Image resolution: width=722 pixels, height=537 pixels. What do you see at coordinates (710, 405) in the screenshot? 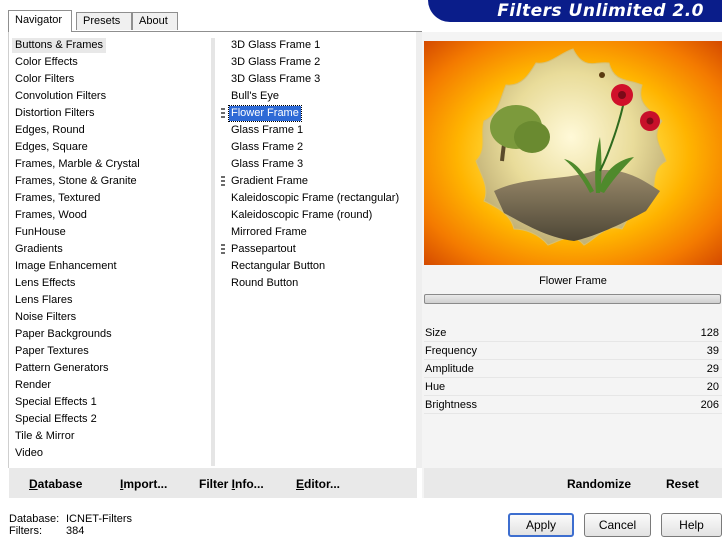
I see `parameter-value: 206` at bounding box center [710, 405].